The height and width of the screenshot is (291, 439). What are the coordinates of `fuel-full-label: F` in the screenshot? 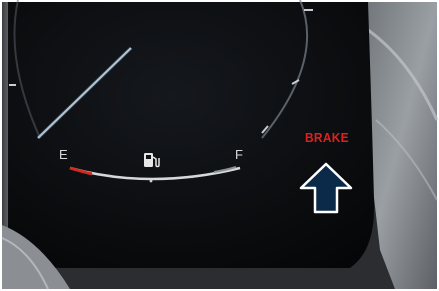 It's located at (239, 154).